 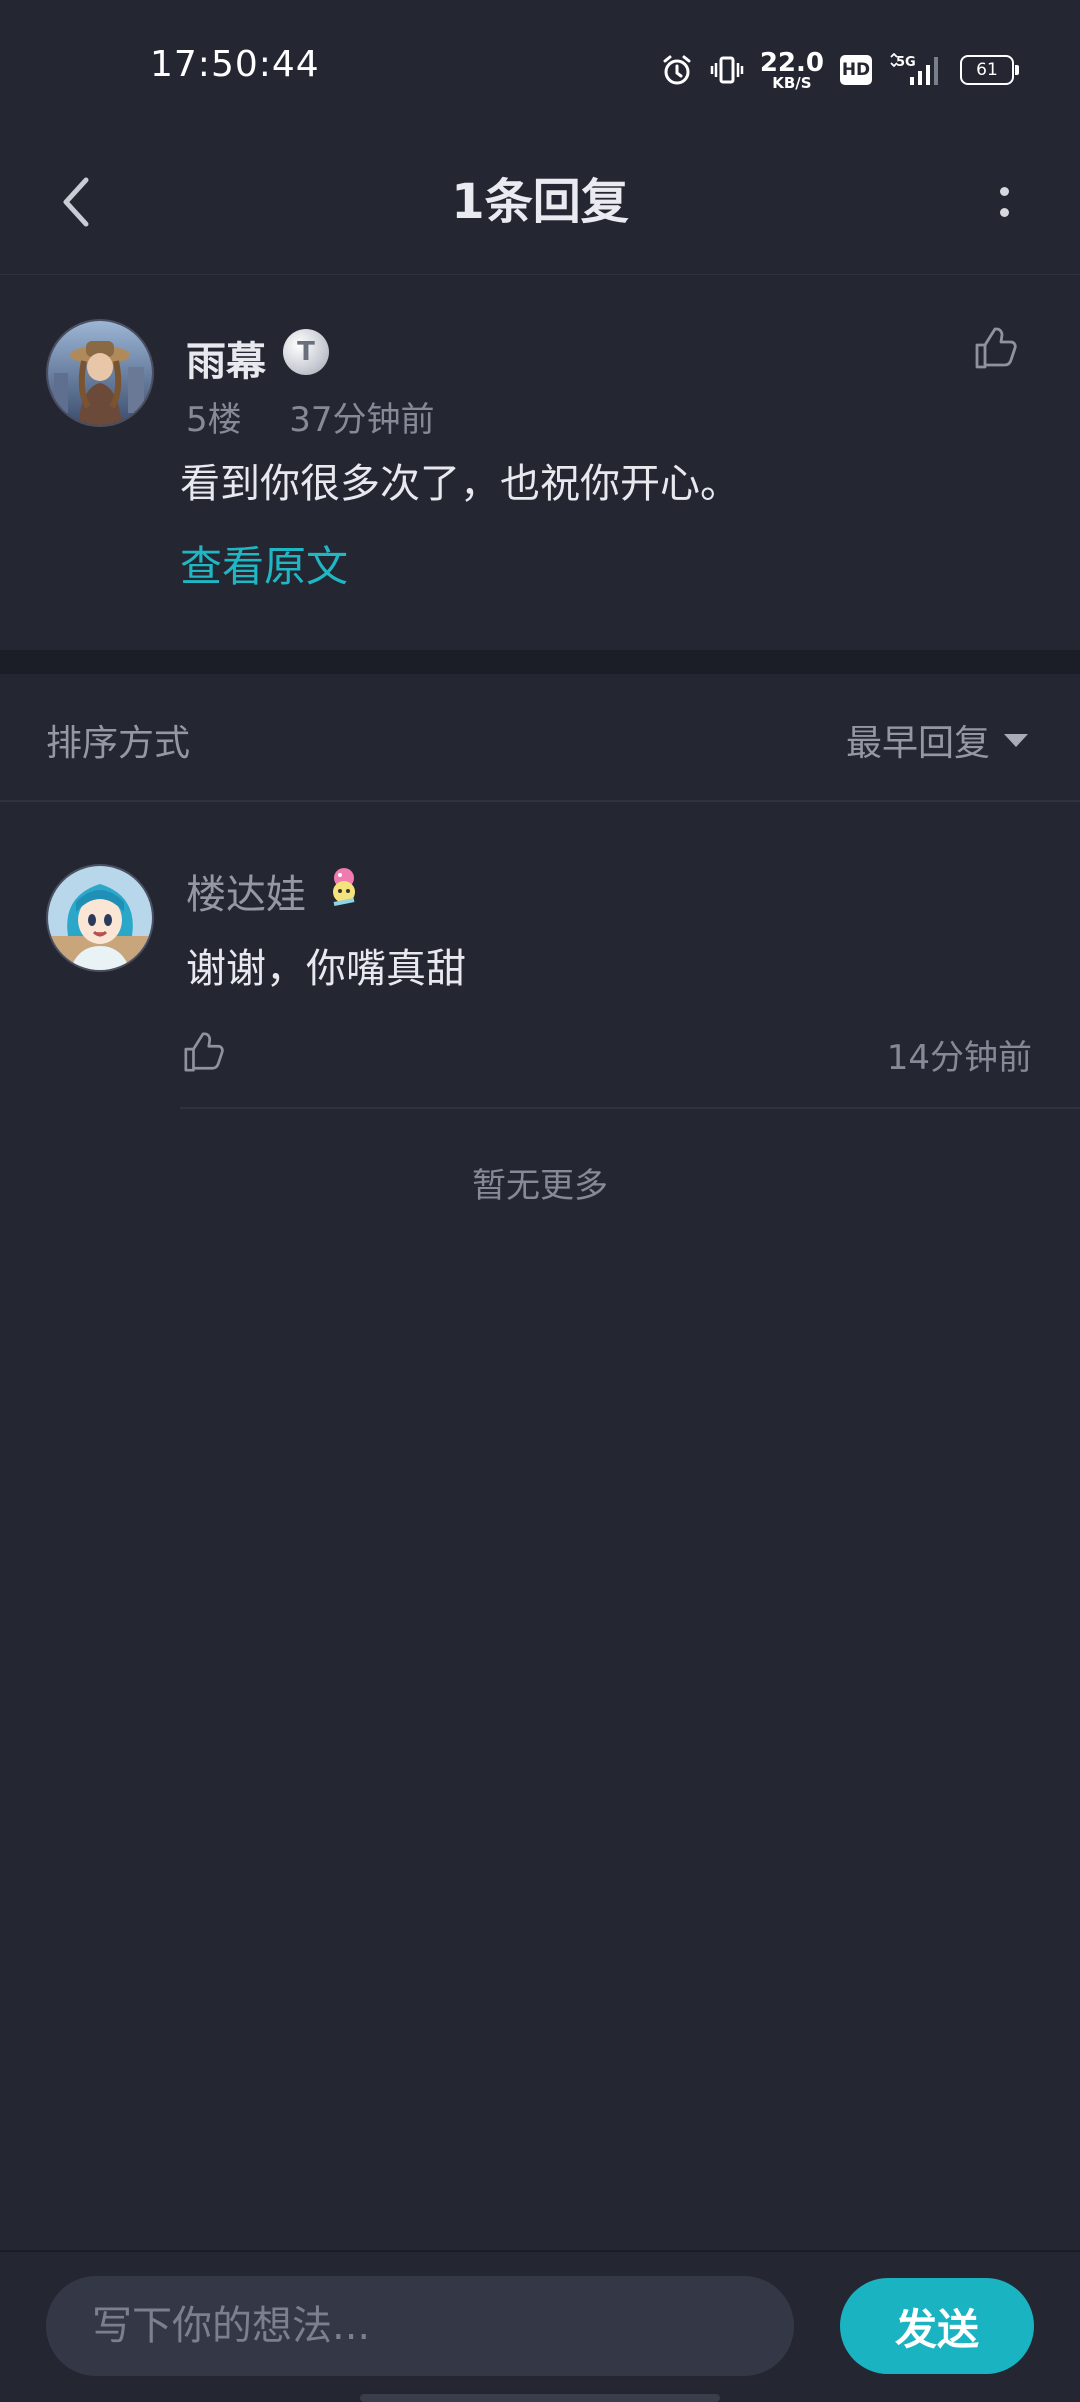 What do you see at coordinates (264, 563) in the screenshot?
I see `view-original-link: 查看原文` at bounding box center [264, 563].